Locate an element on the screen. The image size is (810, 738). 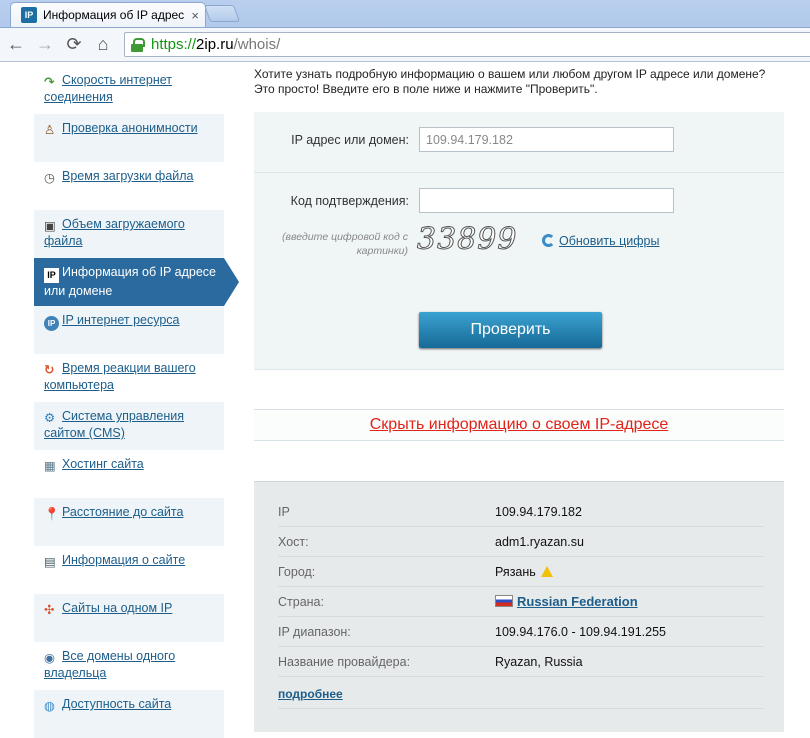
result-key: Название провайдера: is located at coordinates (344, 662).